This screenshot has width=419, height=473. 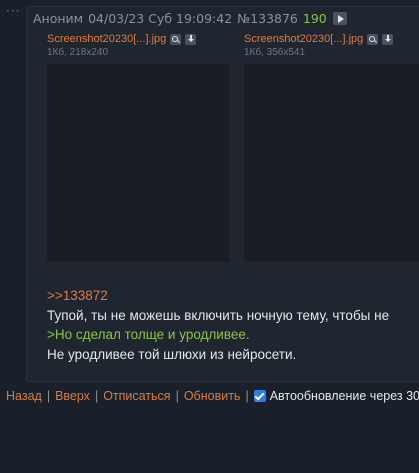 I want to click on post-date: 04/03/23 Суб 19:09:42, so click(x=160, y=18).